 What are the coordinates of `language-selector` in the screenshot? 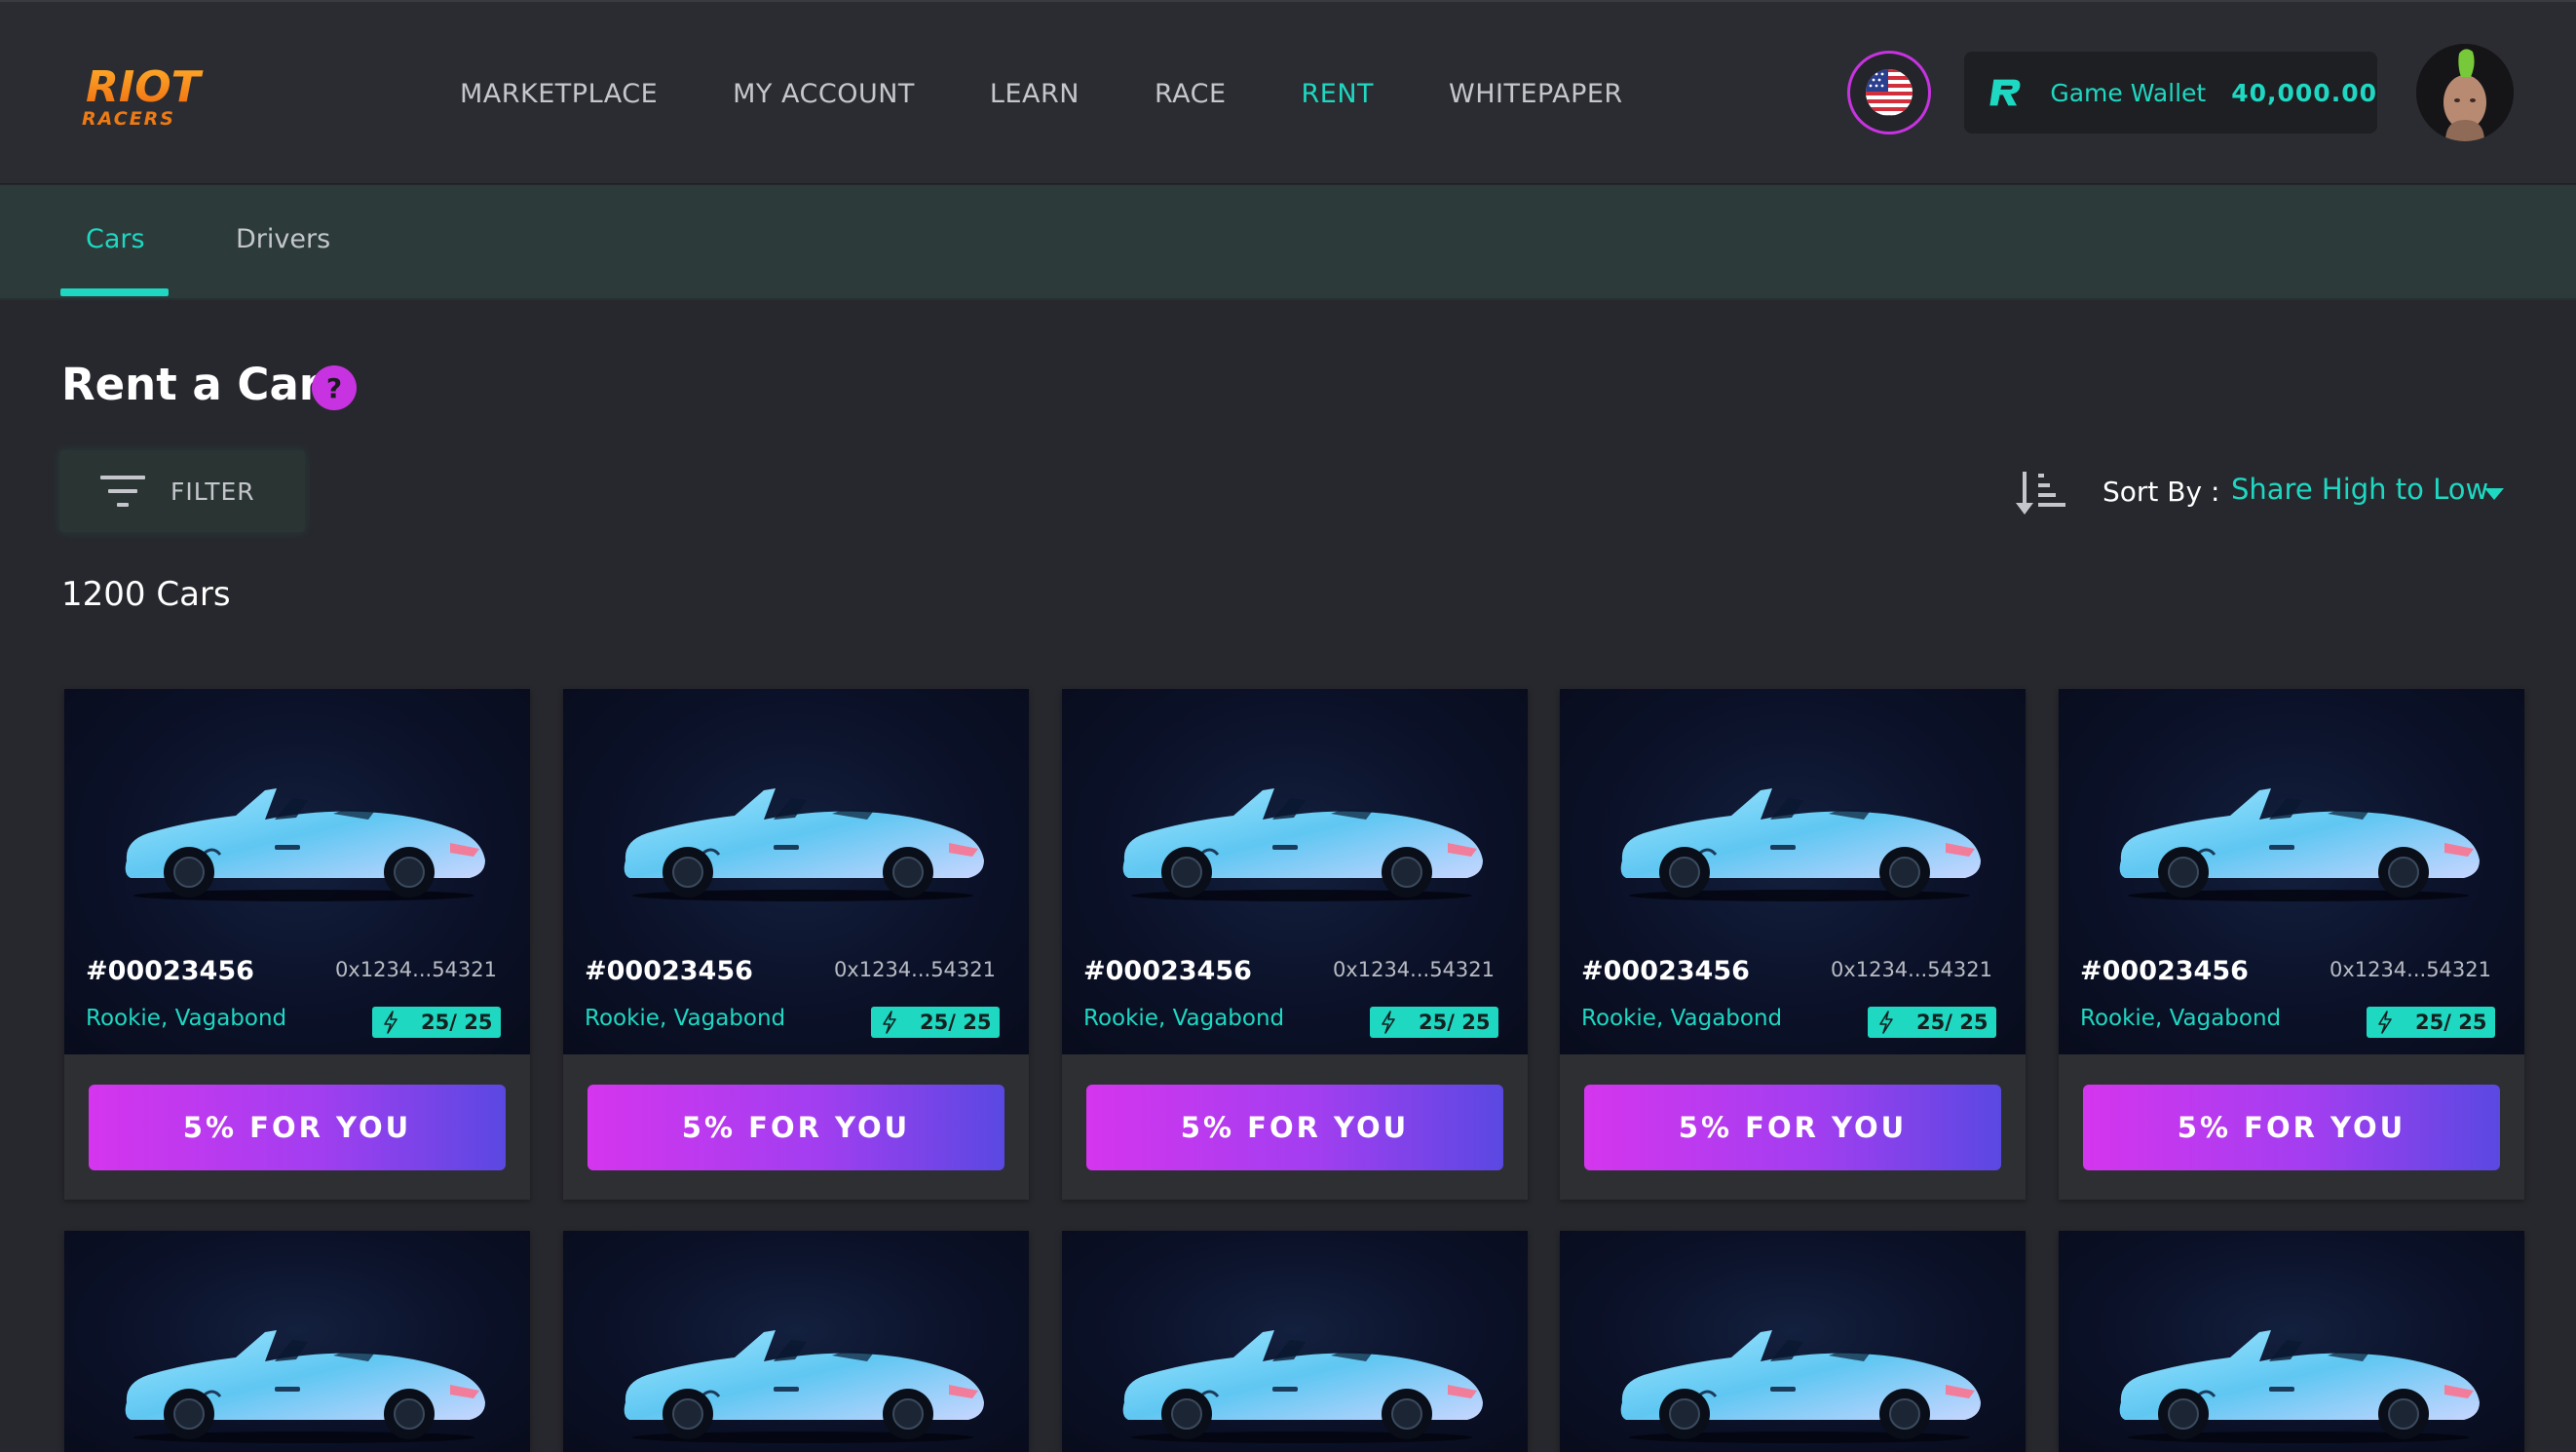 It's located at (1889, 93).